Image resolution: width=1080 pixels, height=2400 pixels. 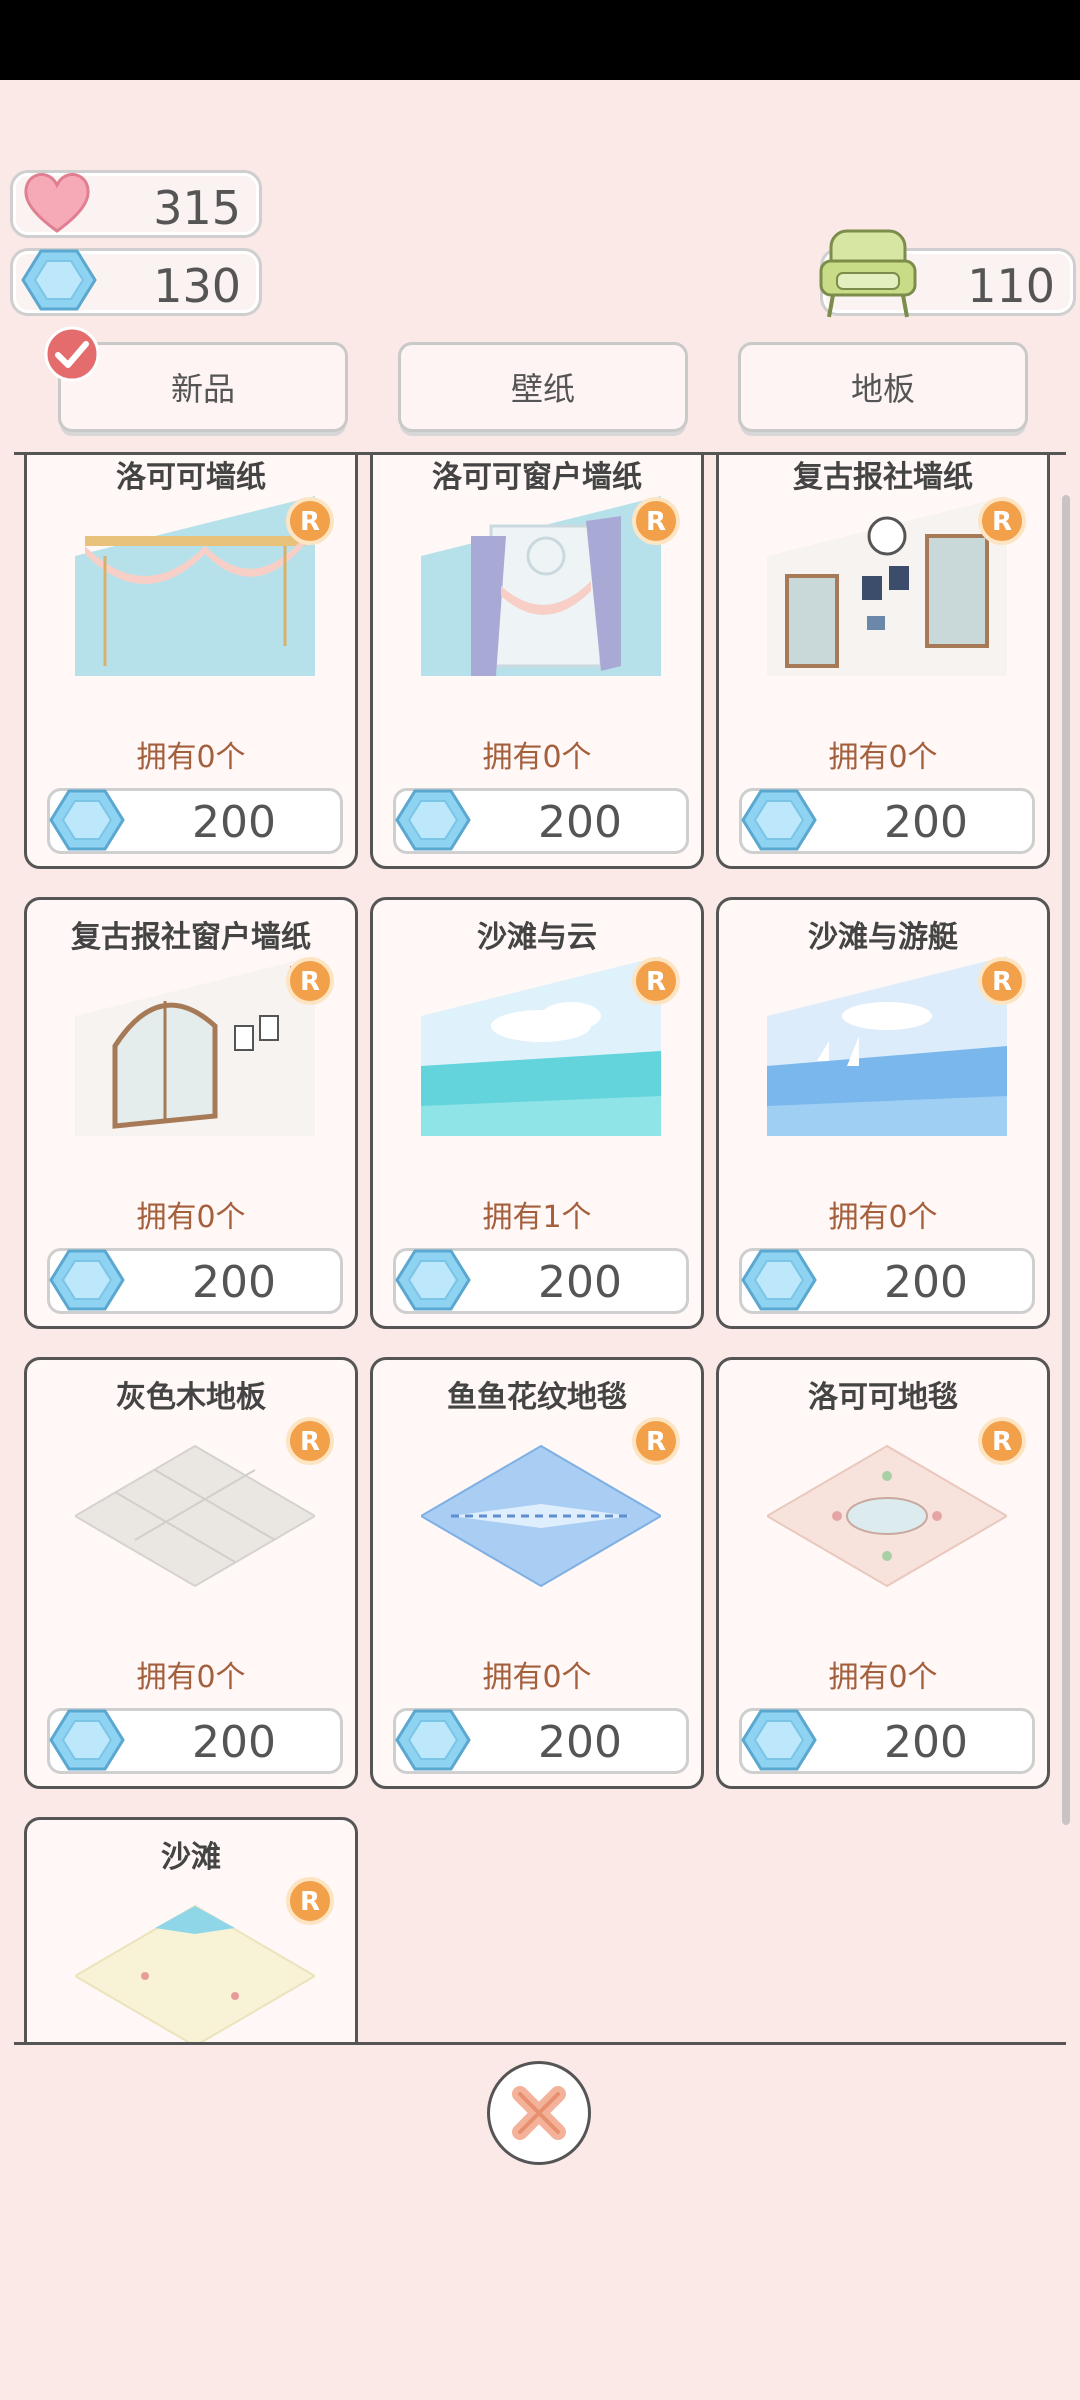 I want to click on item-card: 沙滩与云 R 拥有1个 200, so click(x=537, y=1113).